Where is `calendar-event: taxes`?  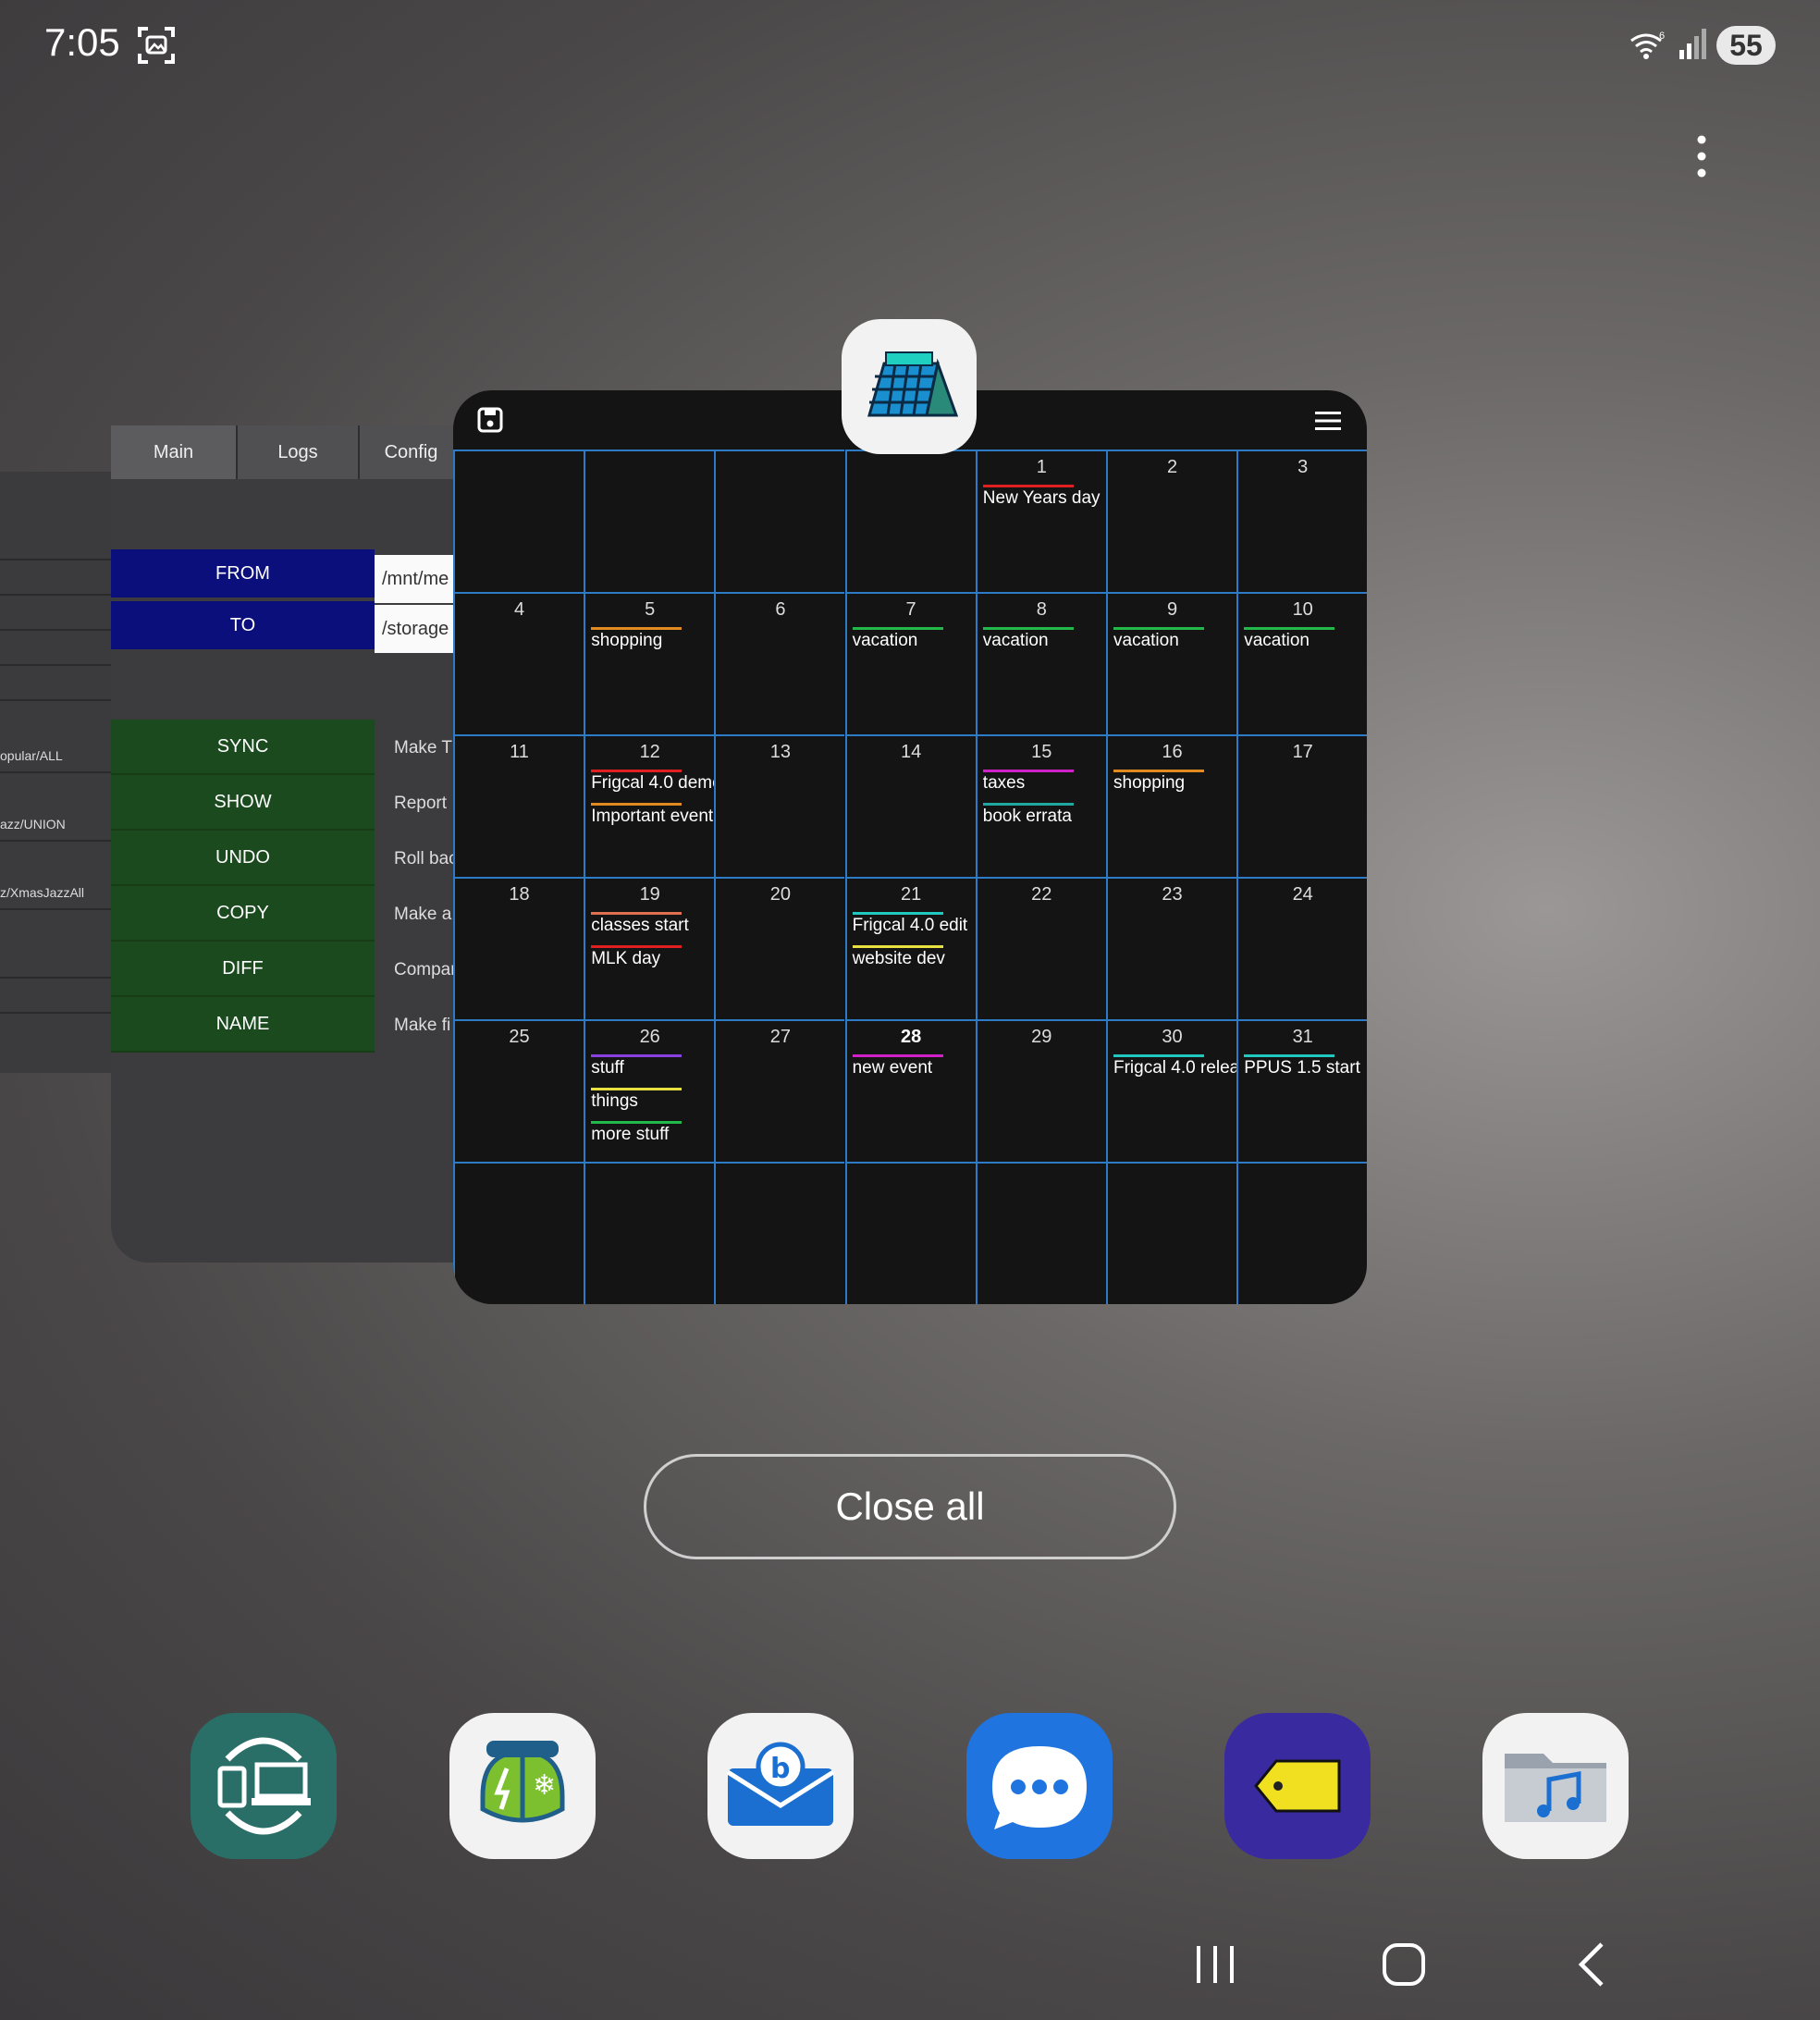 calendar-event: taxes is located at coordinates (1044, 783).